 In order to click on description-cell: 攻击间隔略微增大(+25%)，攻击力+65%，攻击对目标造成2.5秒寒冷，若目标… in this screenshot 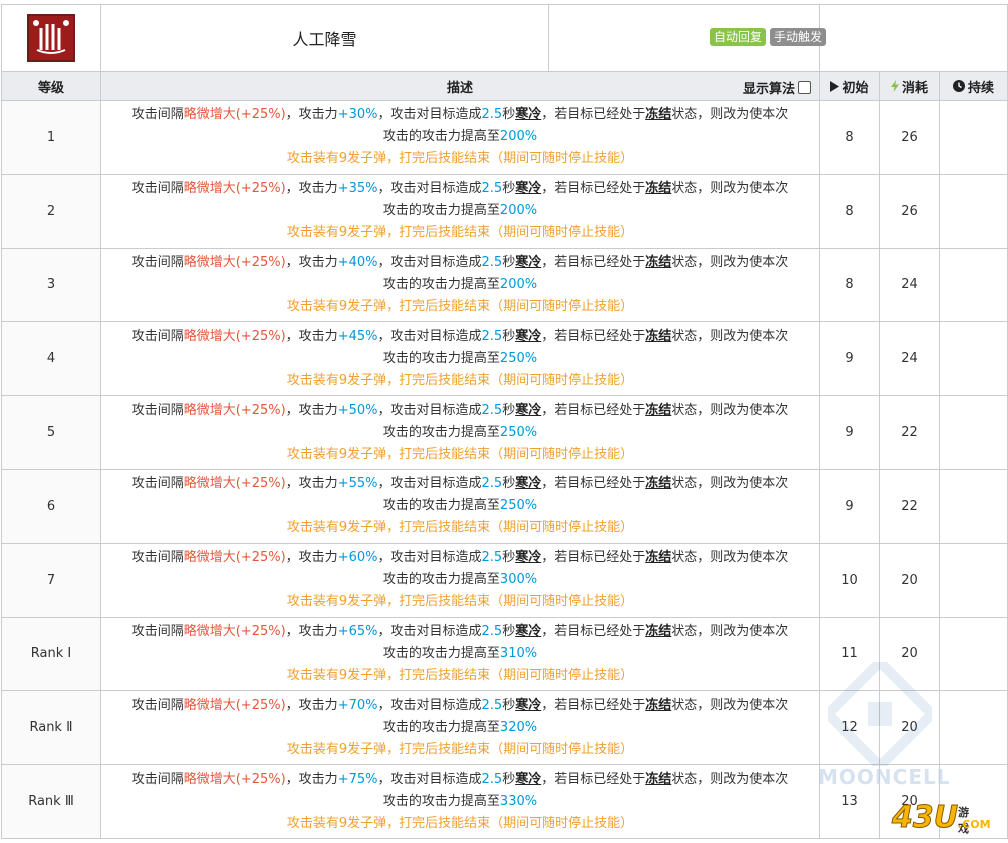, I will do `click(460, 654)`.